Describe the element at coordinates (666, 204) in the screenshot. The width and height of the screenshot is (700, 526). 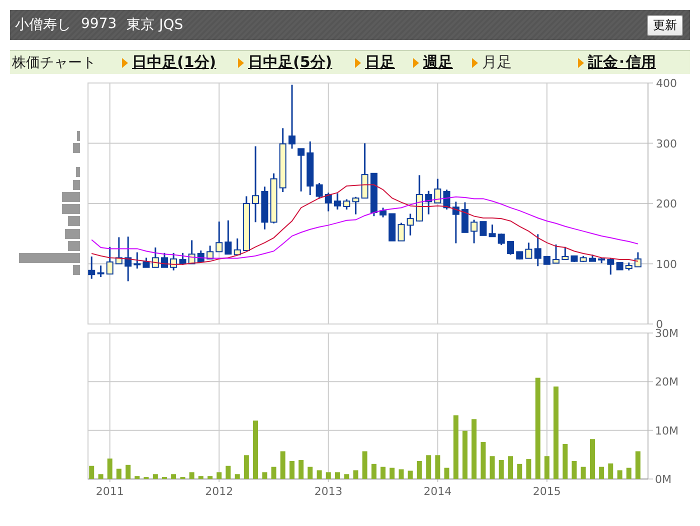
I see `axis-label: 200` at that location.